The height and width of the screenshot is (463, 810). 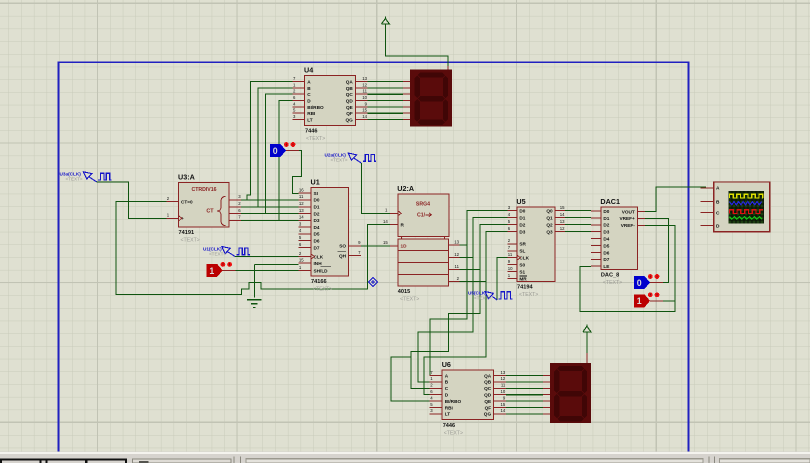 I want to click on svg-text: B, so click(x=718, y=202).